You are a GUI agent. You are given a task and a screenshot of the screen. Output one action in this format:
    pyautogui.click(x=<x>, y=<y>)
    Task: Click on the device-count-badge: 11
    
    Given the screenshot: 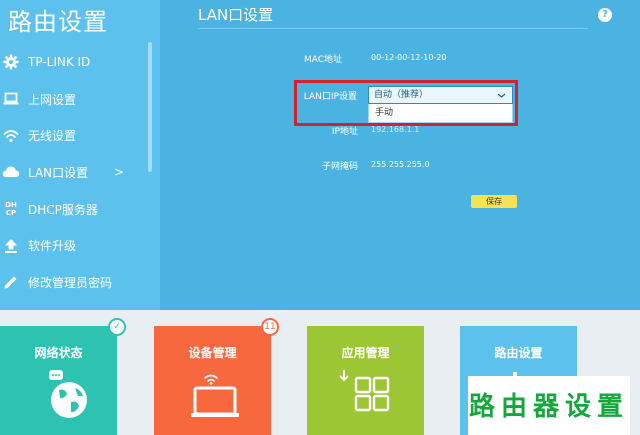 What is the action you would take?
    pyautogui.click(x=270, y=327)
    